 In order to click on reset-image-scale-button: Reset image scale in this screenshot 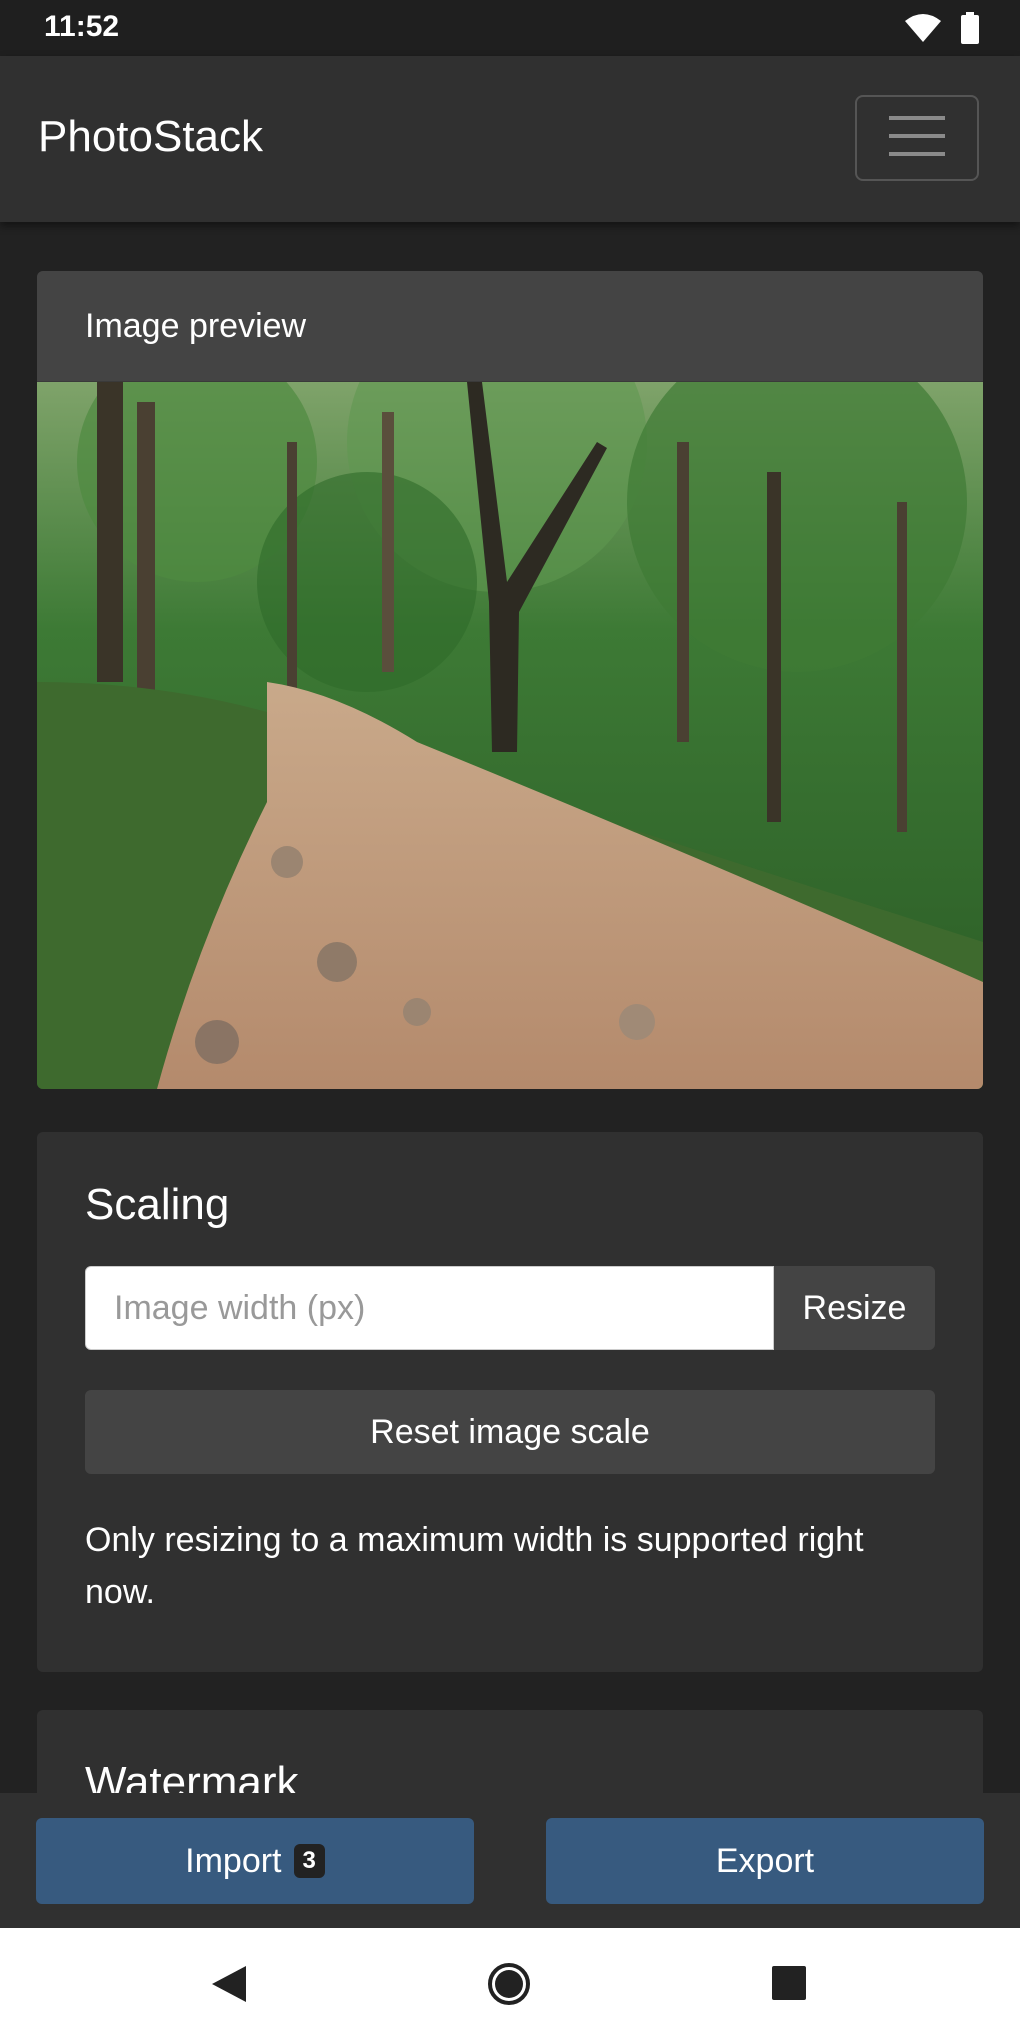, I will do `click(510, 1432)`.